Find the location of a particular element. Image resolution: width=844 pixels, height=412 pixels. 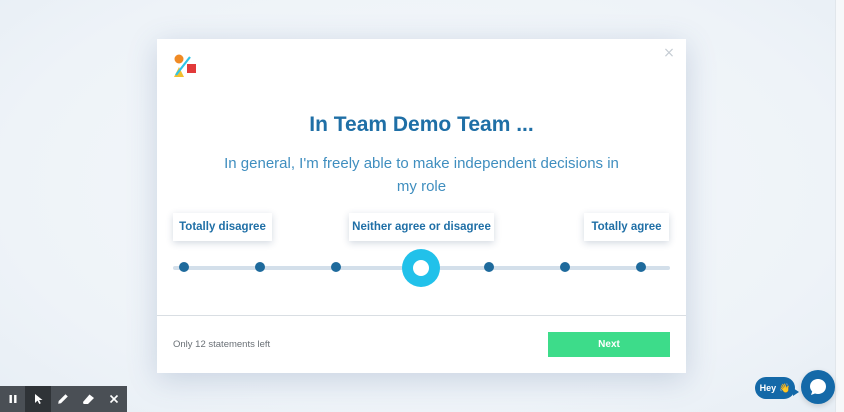

pen-tool-button is located at coordinates (63, 399).